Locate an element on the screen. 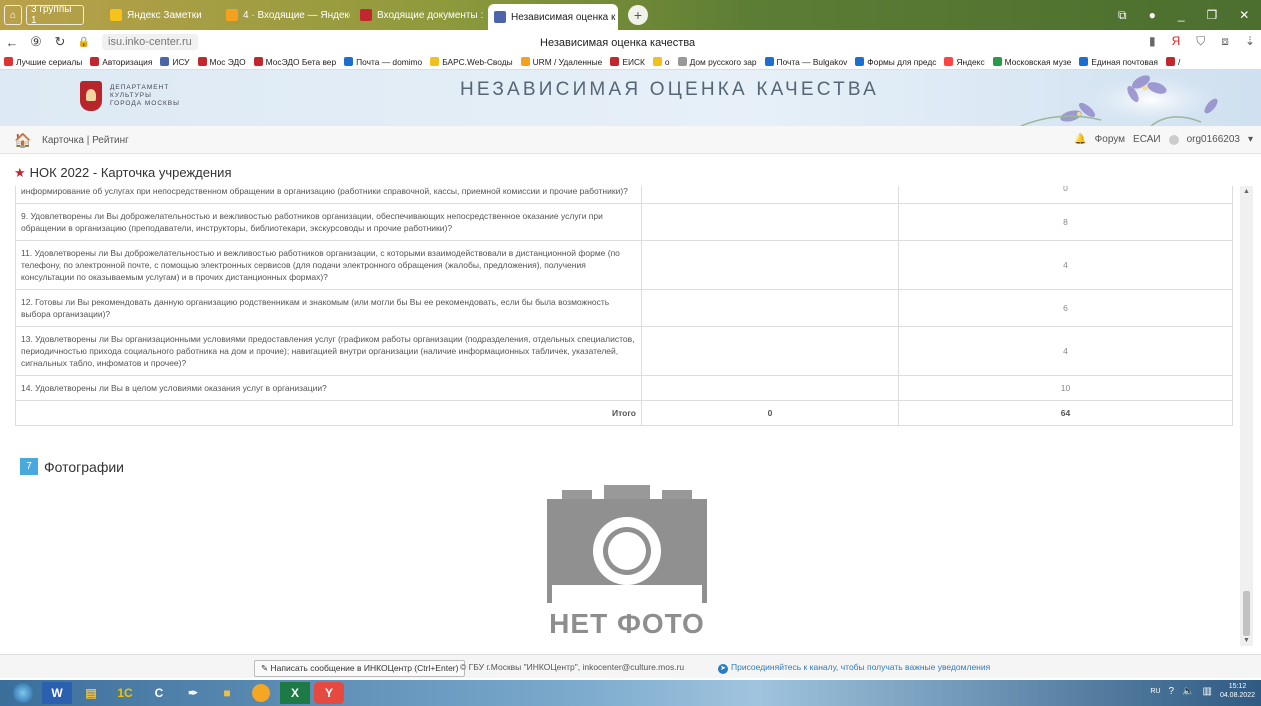 This screenshot has width=1261, height=706. network-icon: ▥ is located at coordinates (1207, 691).